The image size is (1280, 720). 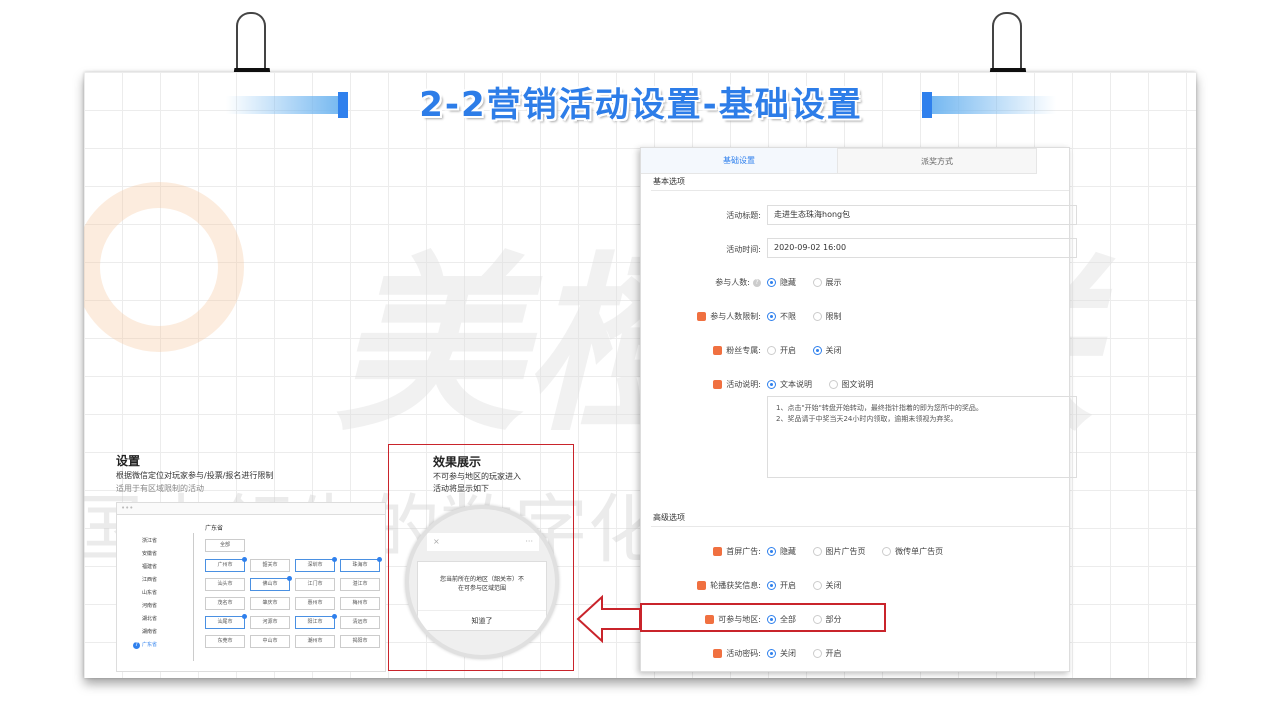 I want to click on title-banner: 2-2营销活动设置-基础设置, so click(x=641, y=105).